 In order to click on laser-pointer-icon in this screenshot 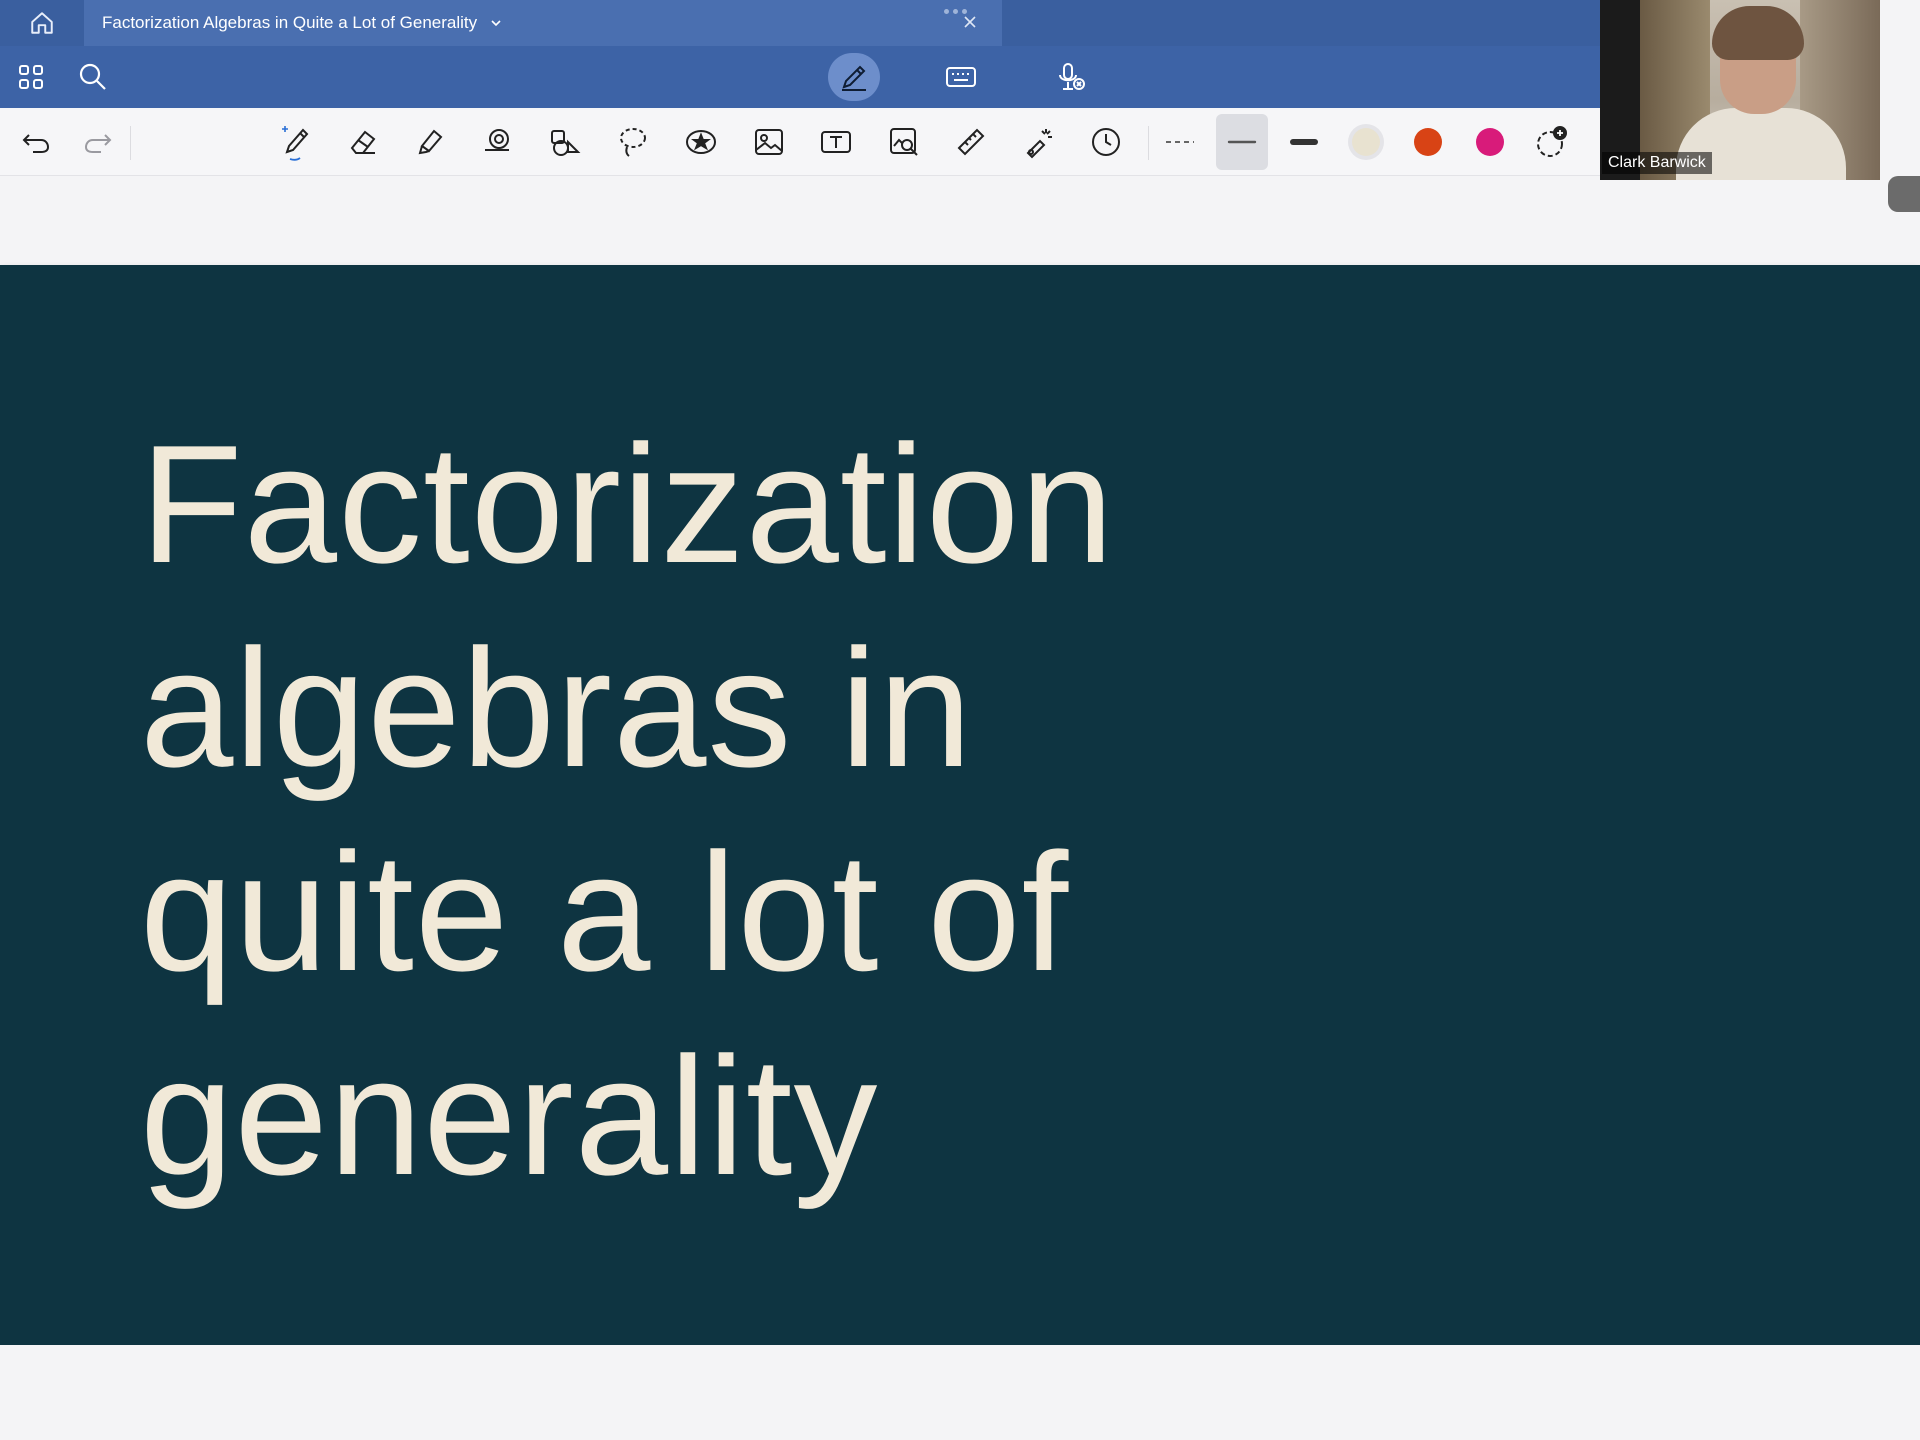, I will do `click(1039, 142)`.